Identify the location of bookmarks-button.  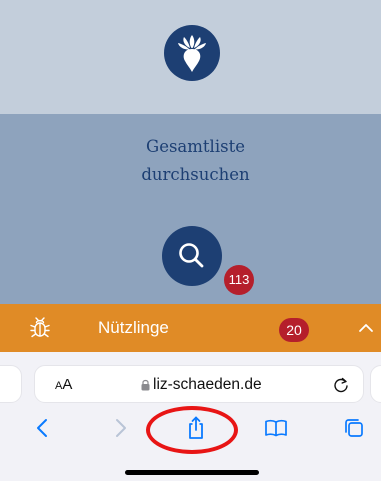
(276, 428).